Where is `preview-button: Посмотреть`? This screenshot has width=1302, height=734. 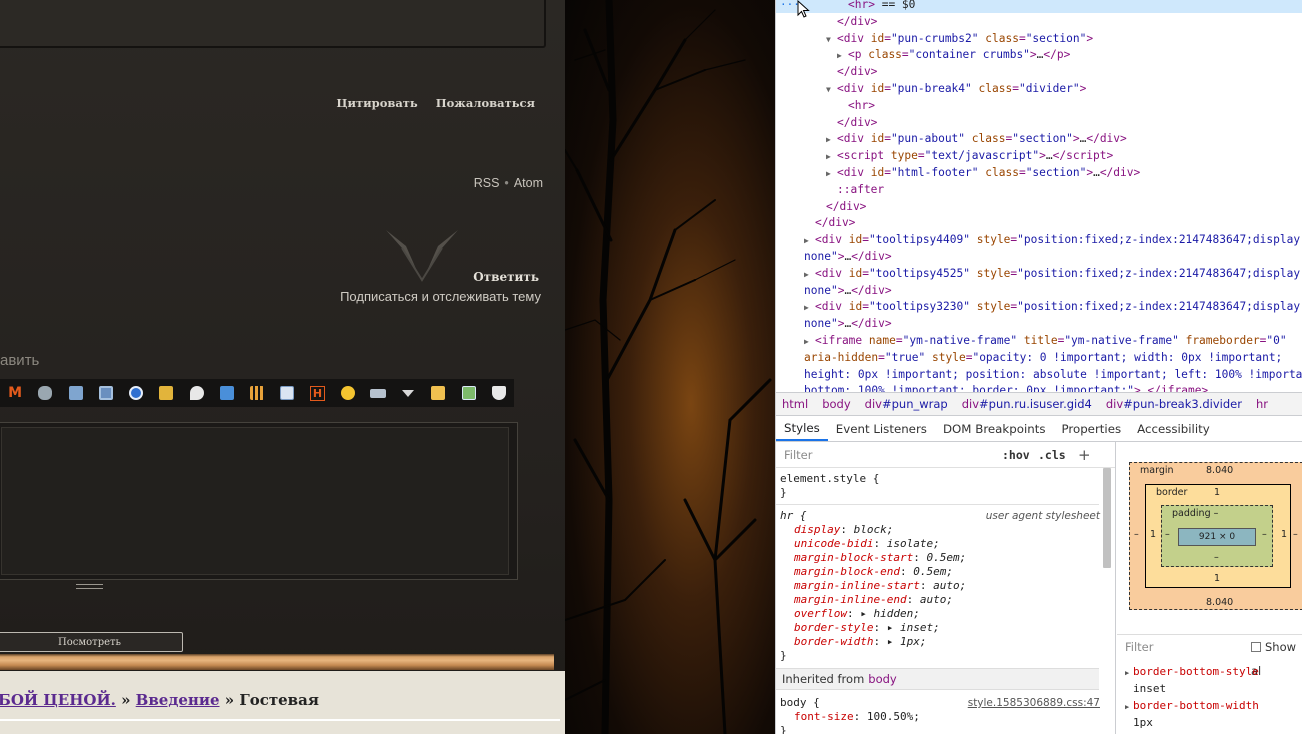
preview-button: Посмотреть is located at coordinates (91, 642).